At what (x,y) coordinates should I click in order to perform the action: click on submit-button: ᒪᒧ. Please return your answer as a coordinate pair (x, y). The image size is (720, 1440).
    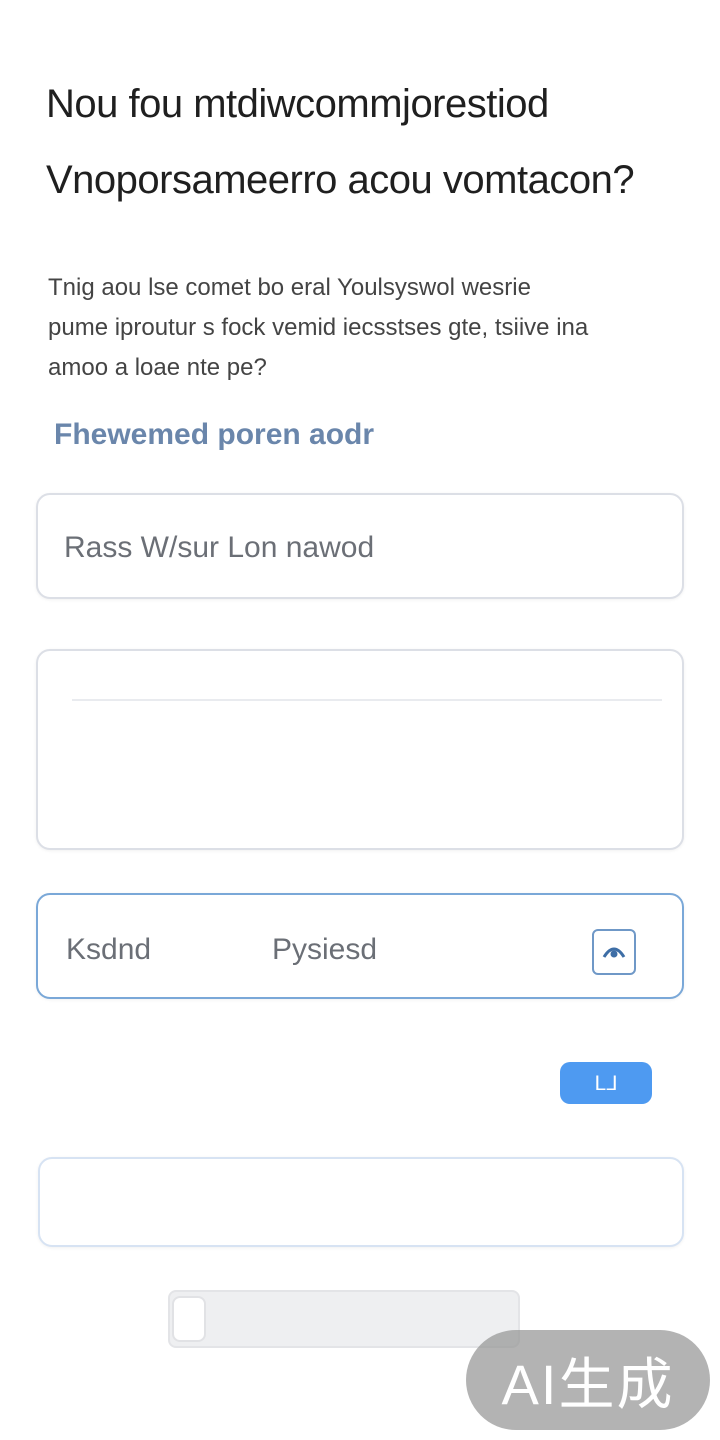
    Looking at the image, I should click on (606, 1083).